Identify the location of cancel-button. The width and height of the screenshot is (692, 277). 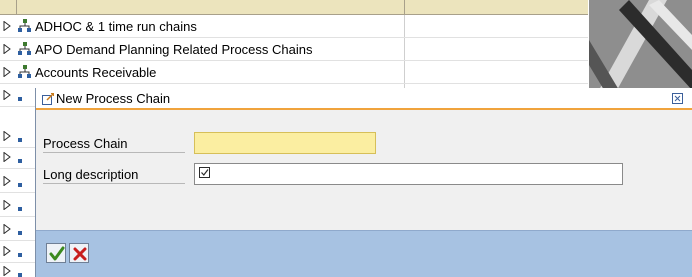
(79, 253).